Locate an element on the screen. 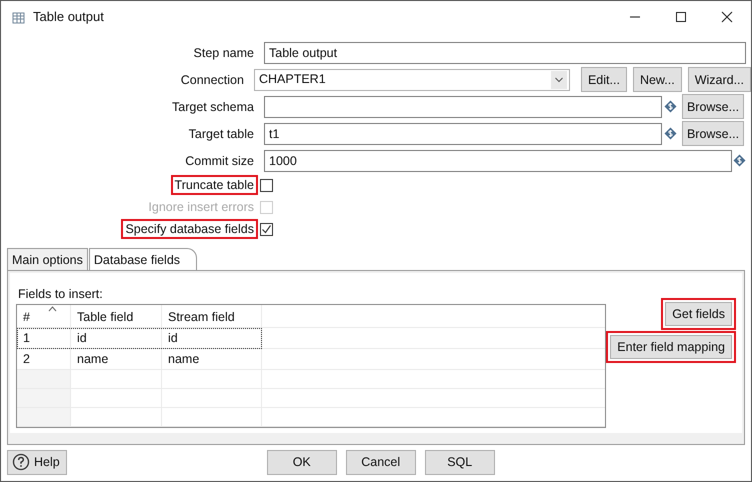 The width and height of the screenshot is (752, 482). field-label: Target schema is located at coordinates (213, 107).